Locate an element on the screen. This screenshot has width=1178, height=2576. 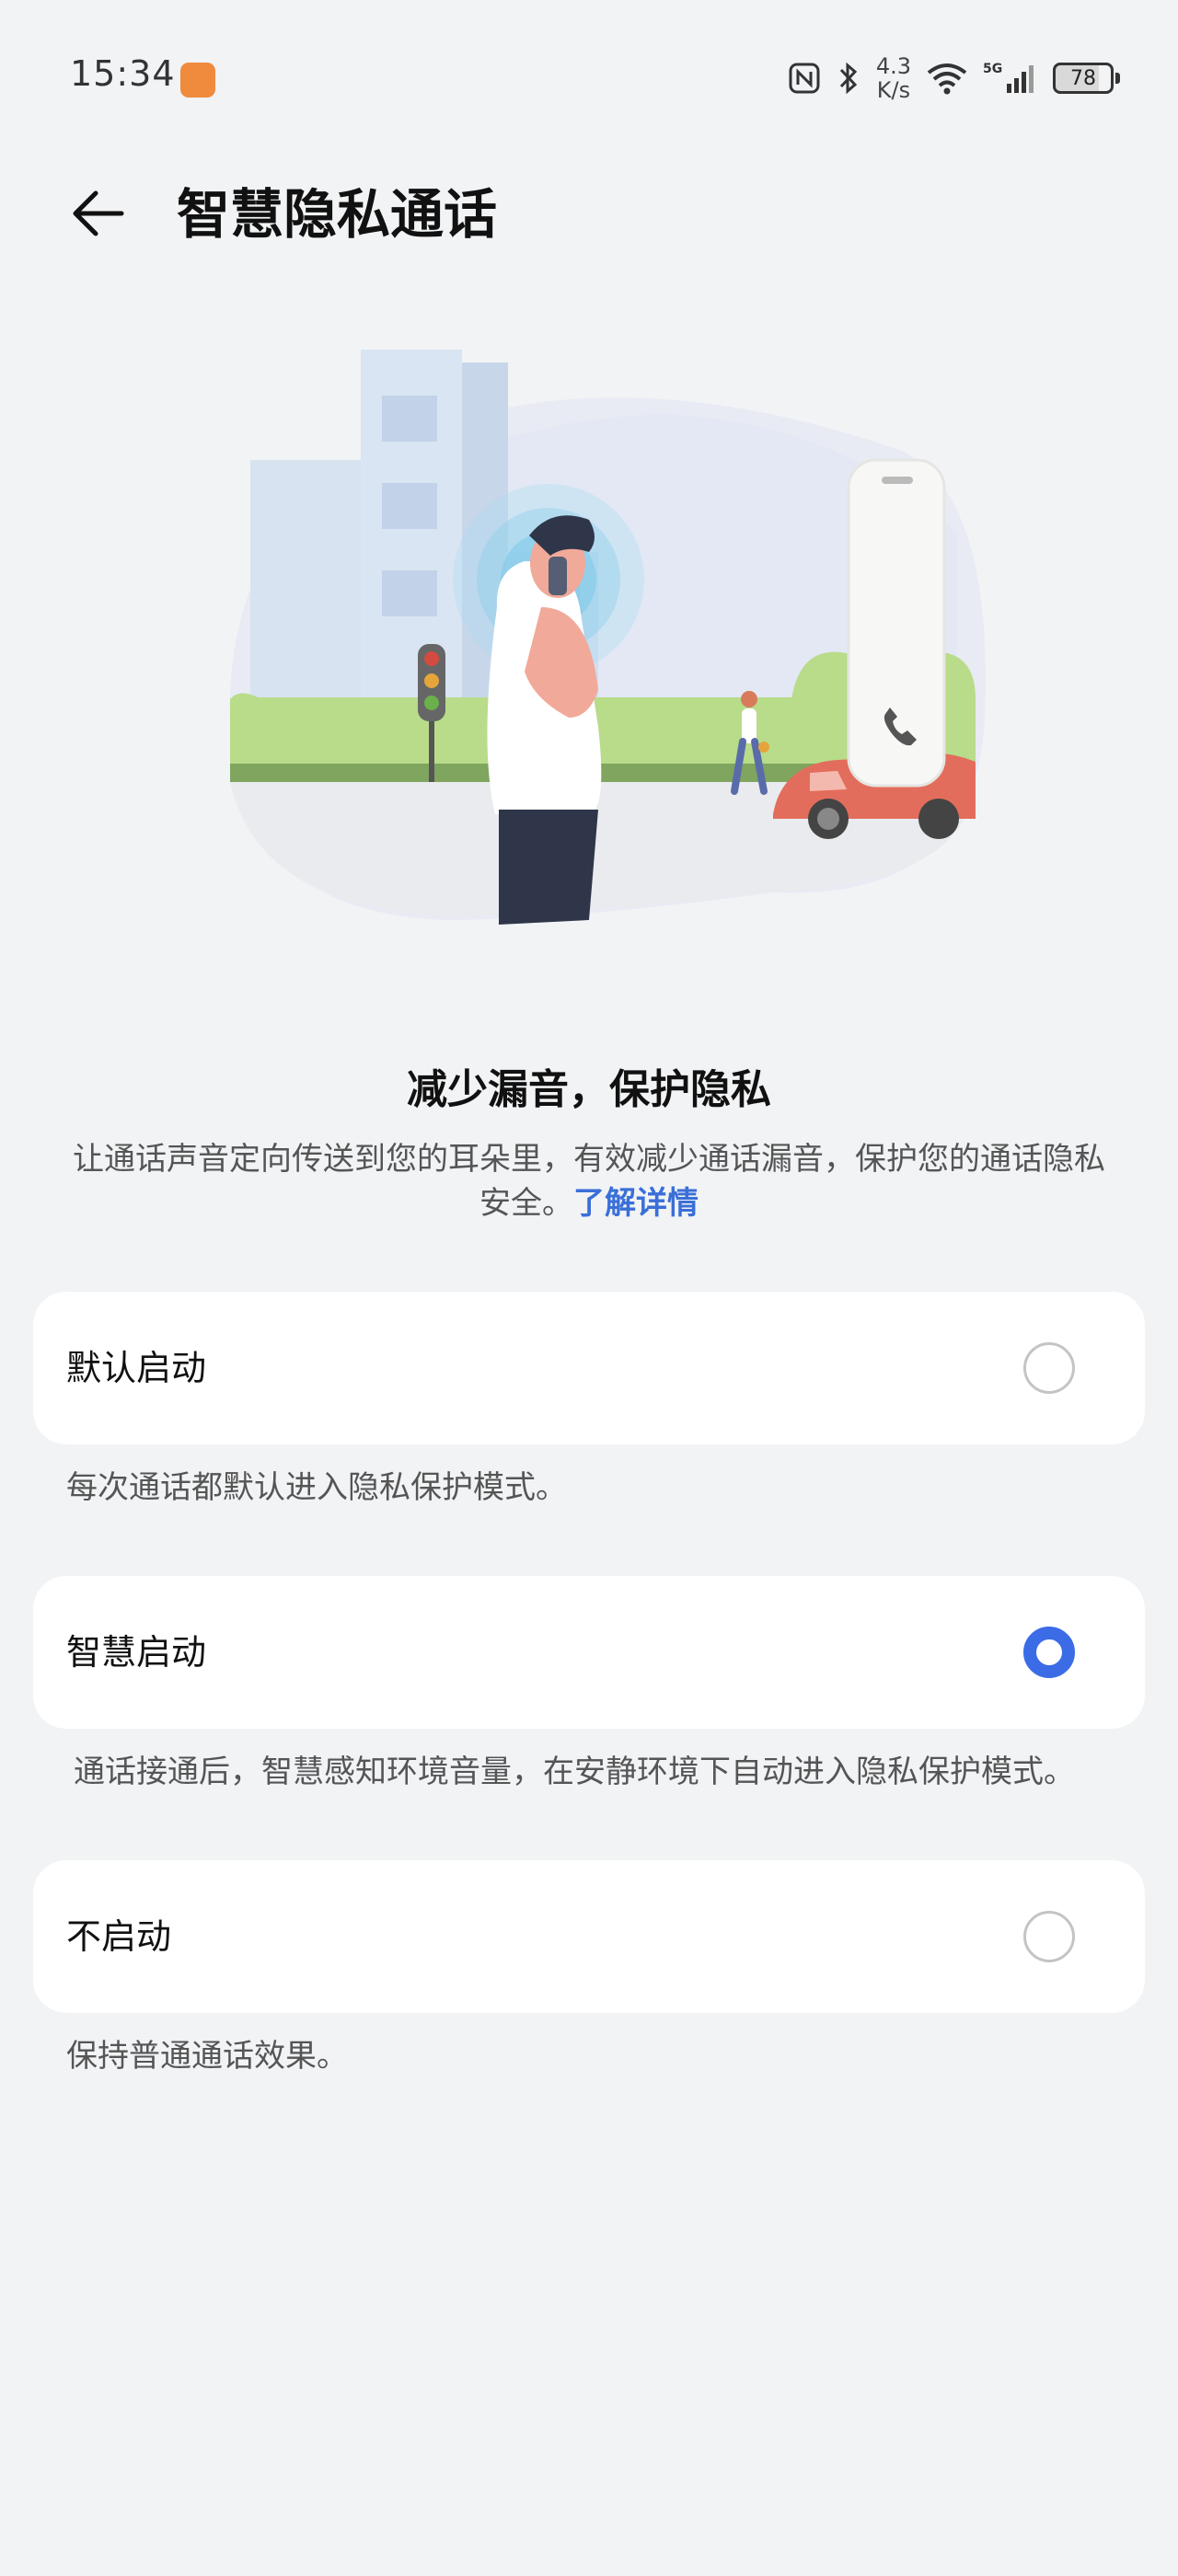
option-description: 通话接通后，智慧感知环境音量，在安静环境下自动进入隐私保护模式。 is located at coordinates (574, 1772).